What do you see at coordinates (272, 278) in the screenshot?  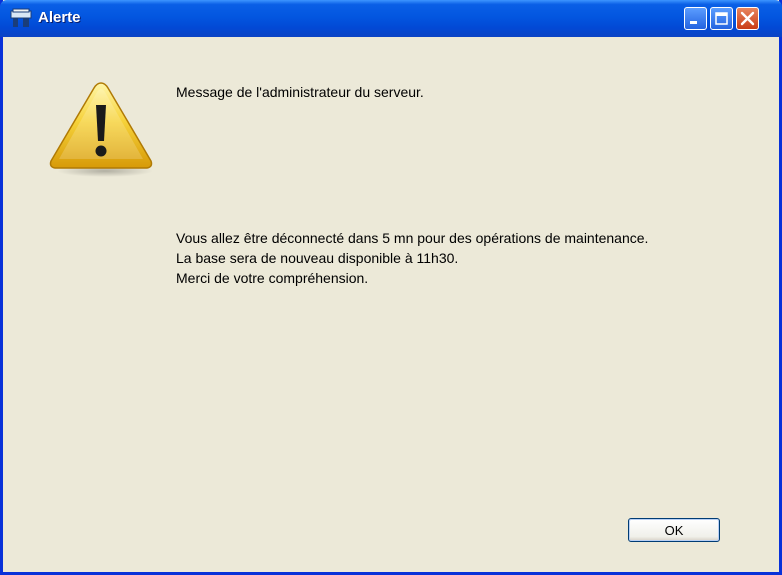 I see `message-line-3: Merci de votre compréhension.` at bounding box center [272, 278].